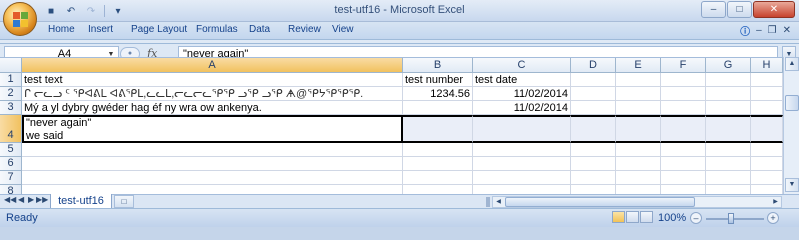 This screenshot has width=799, height=240. What do you see at coordinates (81, 201) in the screenshot?
I see `sheet-tab-active: test-utf16` at bounding box center [81, 201].